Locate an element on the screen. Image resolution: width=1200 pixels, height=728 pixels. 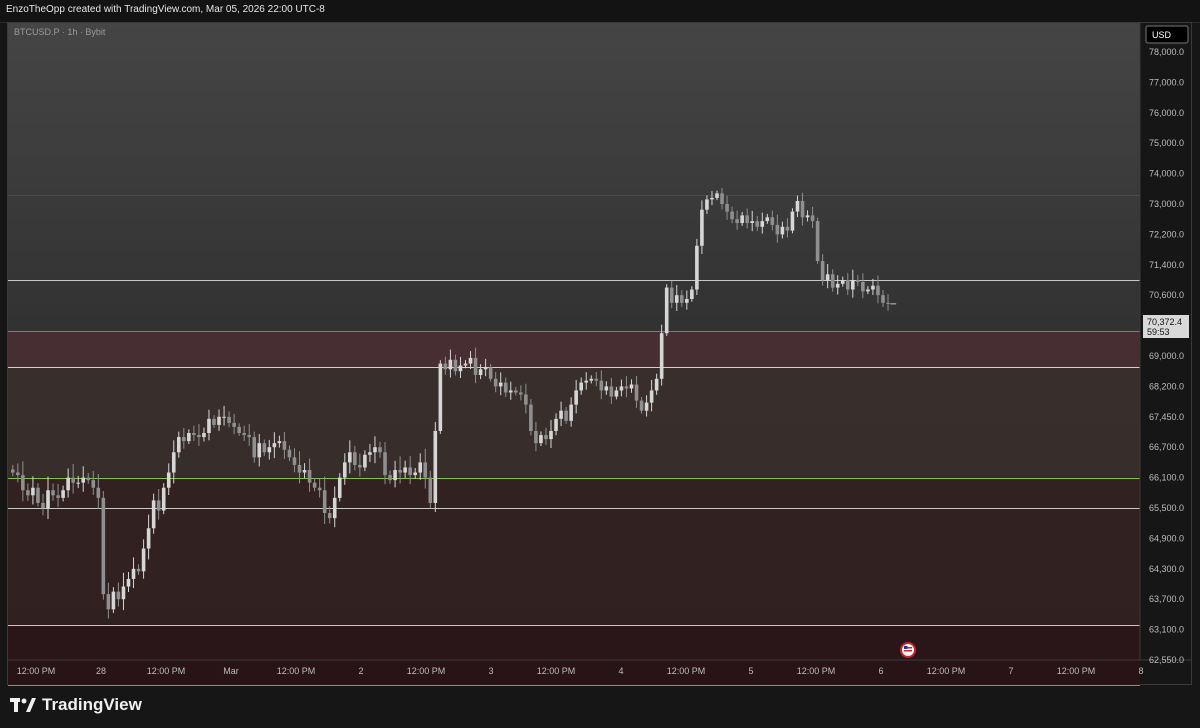
time-tick-label: 5 is located at coordinates (750, 671).